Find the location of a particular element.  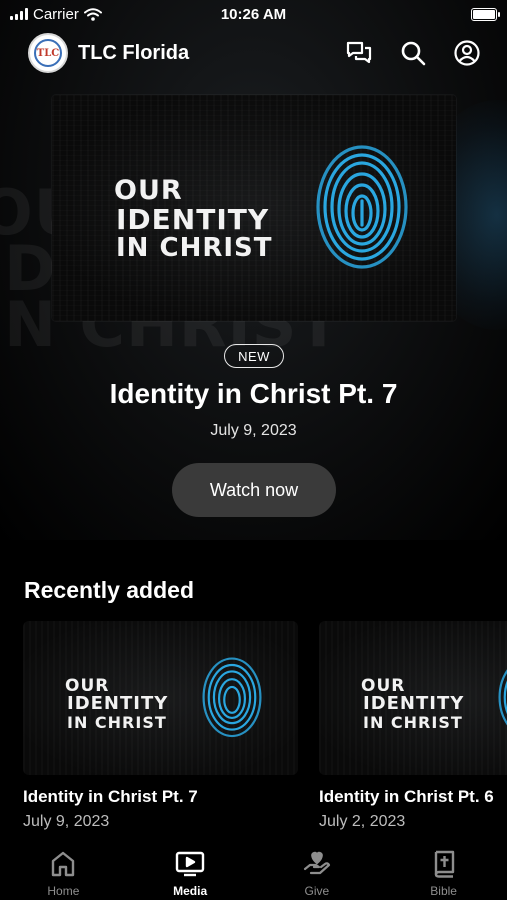

watch-now-button: Watch now is located at coordinates (254, 490).